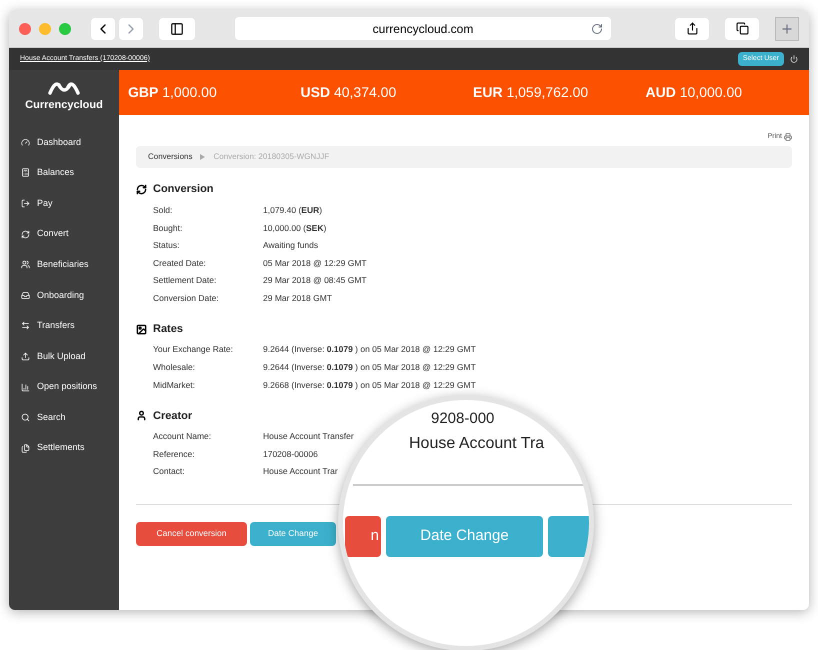 The image size is (818, 650). What do you see at coordinates (64, 234) in the screenshot?
I see `sidebar-item: Convert` at bounding box center [64, 234].